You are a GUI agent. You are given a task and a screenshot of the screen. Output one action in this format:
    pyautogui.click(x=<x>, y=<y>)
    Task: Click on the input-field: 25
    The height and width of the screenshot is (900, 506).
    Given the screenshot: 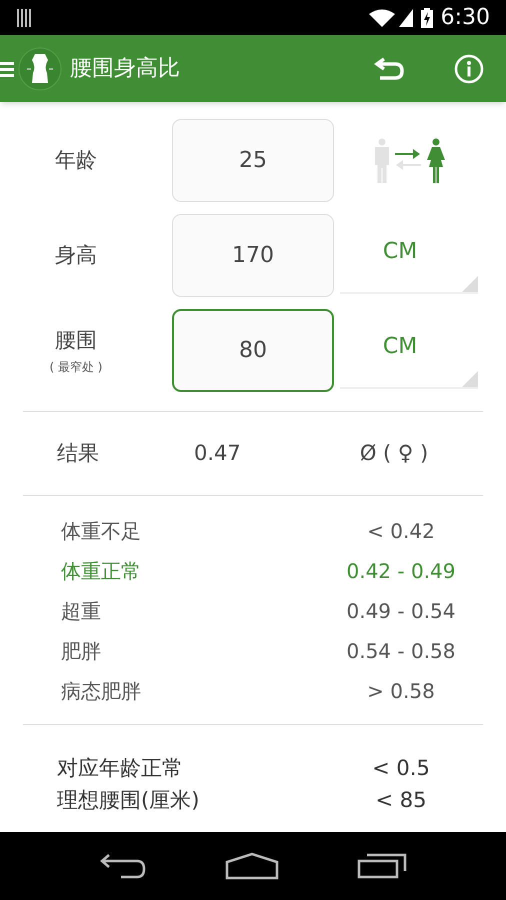 What is the action you would take?
    pyautogui.click(x=253, y=160)
    